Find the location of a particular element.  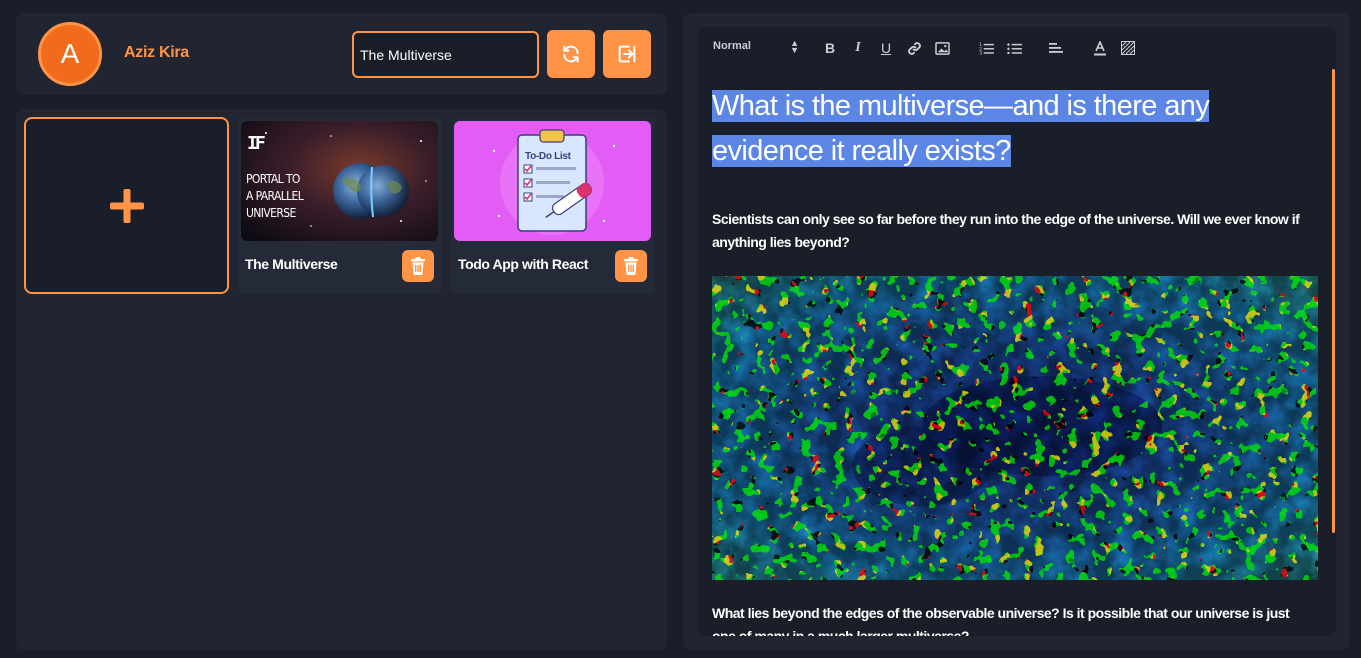

bold-button: B is located at coordinates (830, 48).